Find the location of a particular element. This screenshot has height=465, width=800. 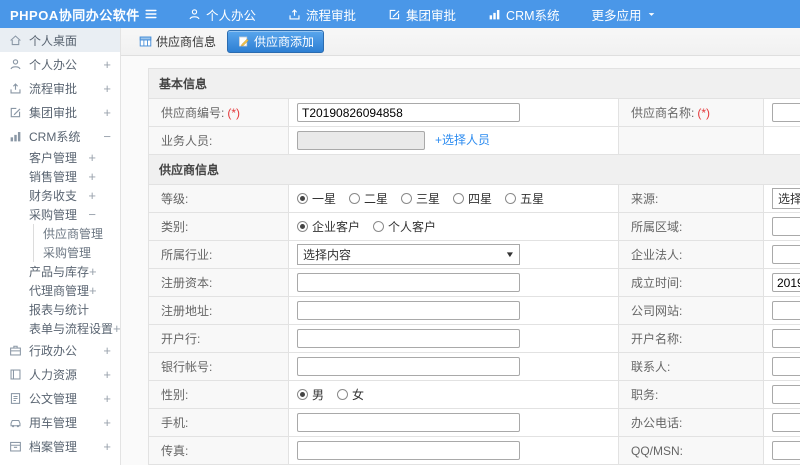

form-row: 供应商编号:(*) 供应商名称:(*) is located at coordinates (474, 112).